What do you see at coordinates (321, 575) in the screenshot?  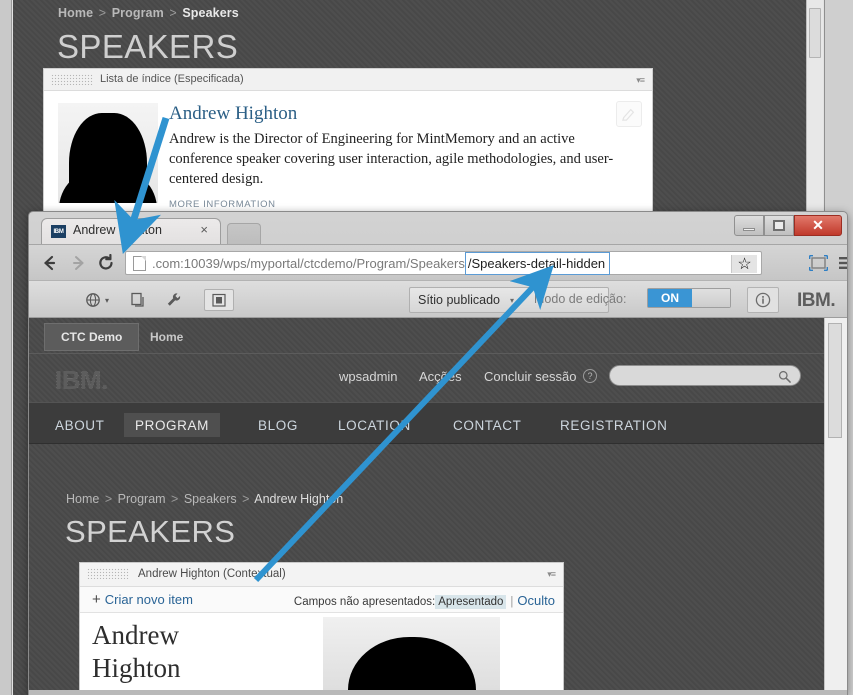 I see `contextual-portlet-titlebar: Andrew Highton (Contextual) ▾≡` at bounding box center [321, 575].